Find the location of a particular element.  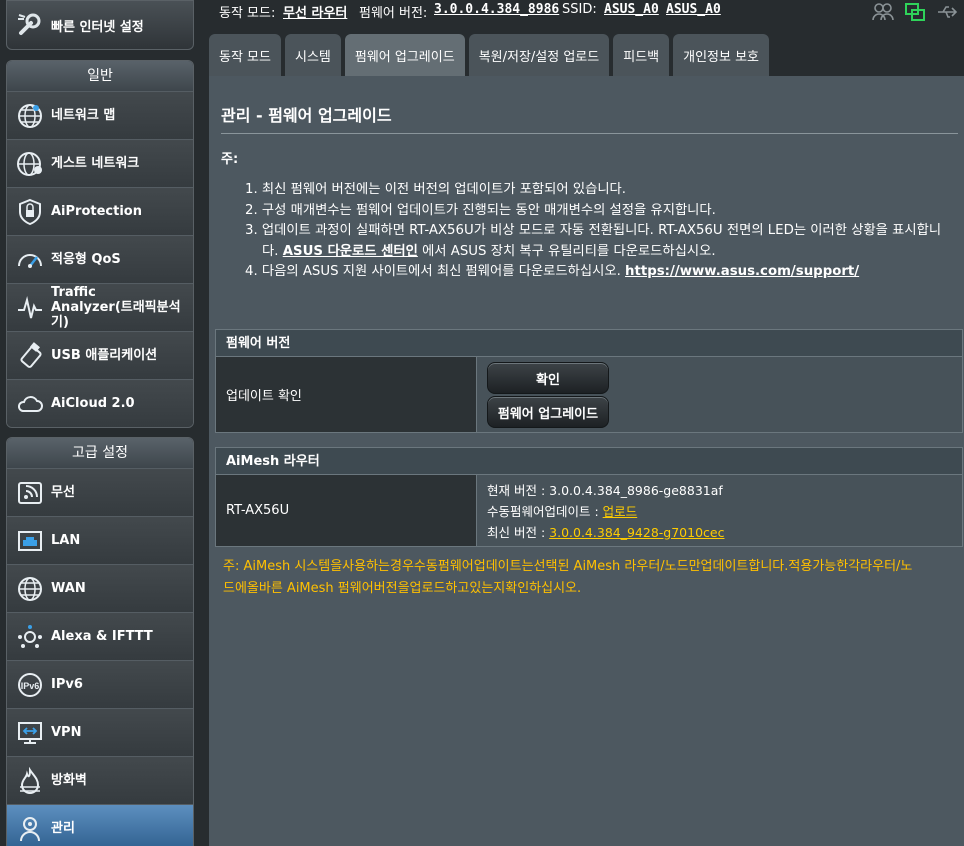

general-group-title: 일반 is located at coordinates (100, 76).